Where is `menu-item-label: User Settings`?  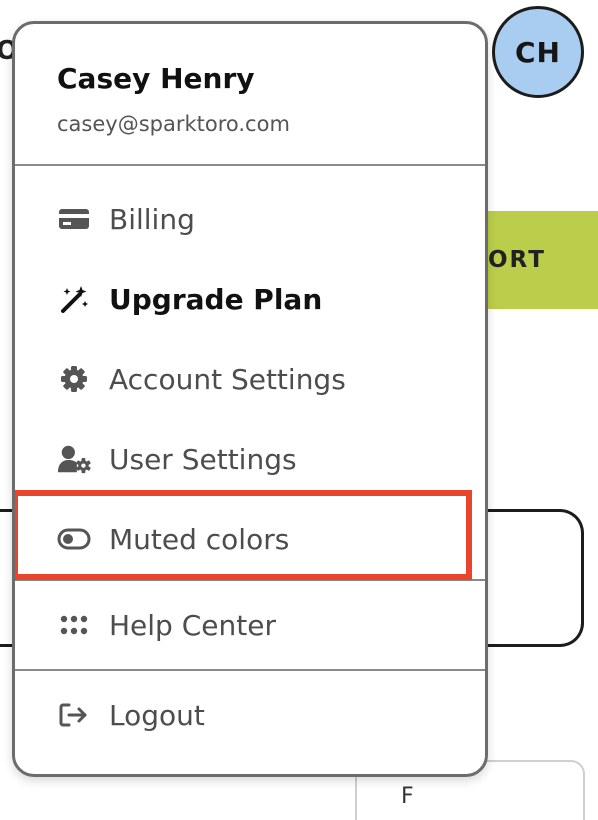 menu-item-label: User Settings is located at coordinates (203, 459).